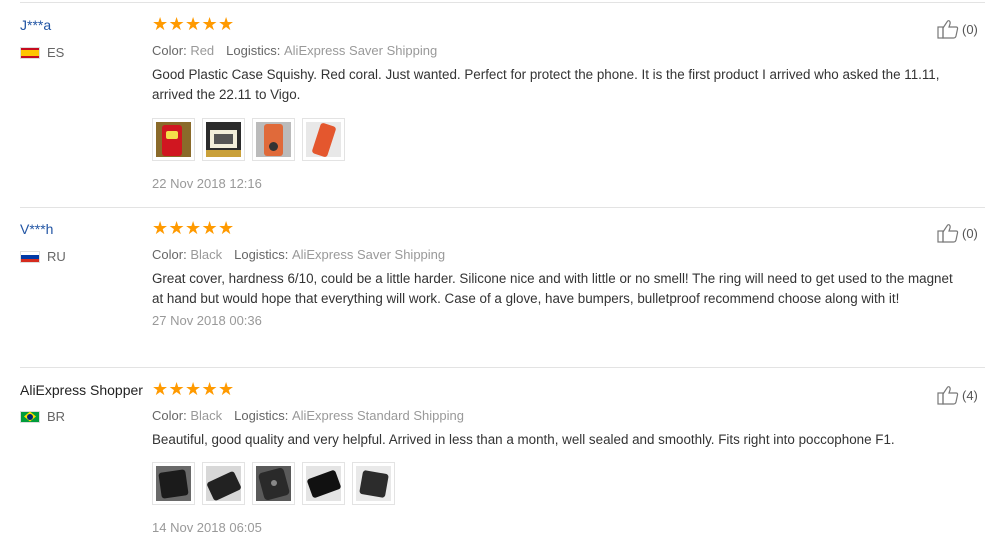 Image resolution: width=1000 pixels, height=550 pixels. Describe the element at coordinates (30, 52) in the screenshot. I see `spain-flag-icon` at that location.